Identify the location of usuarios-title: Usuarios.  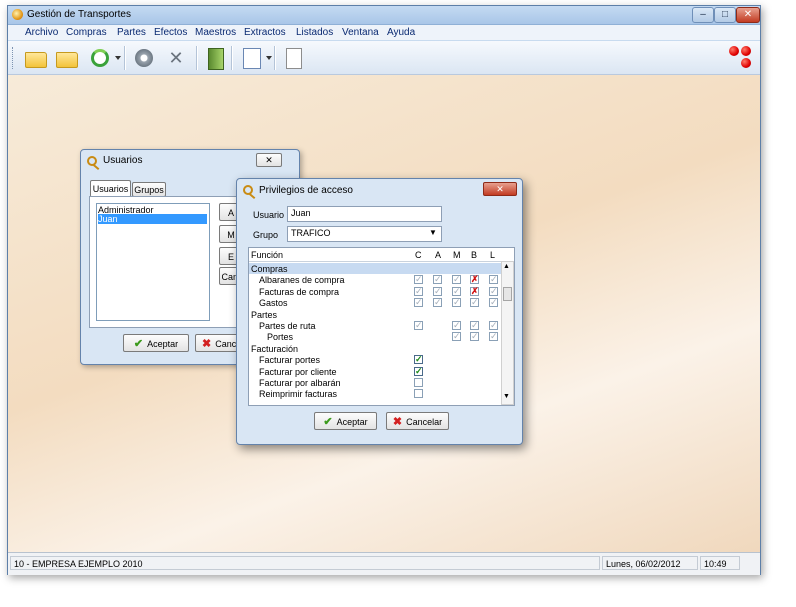
(123, 160).